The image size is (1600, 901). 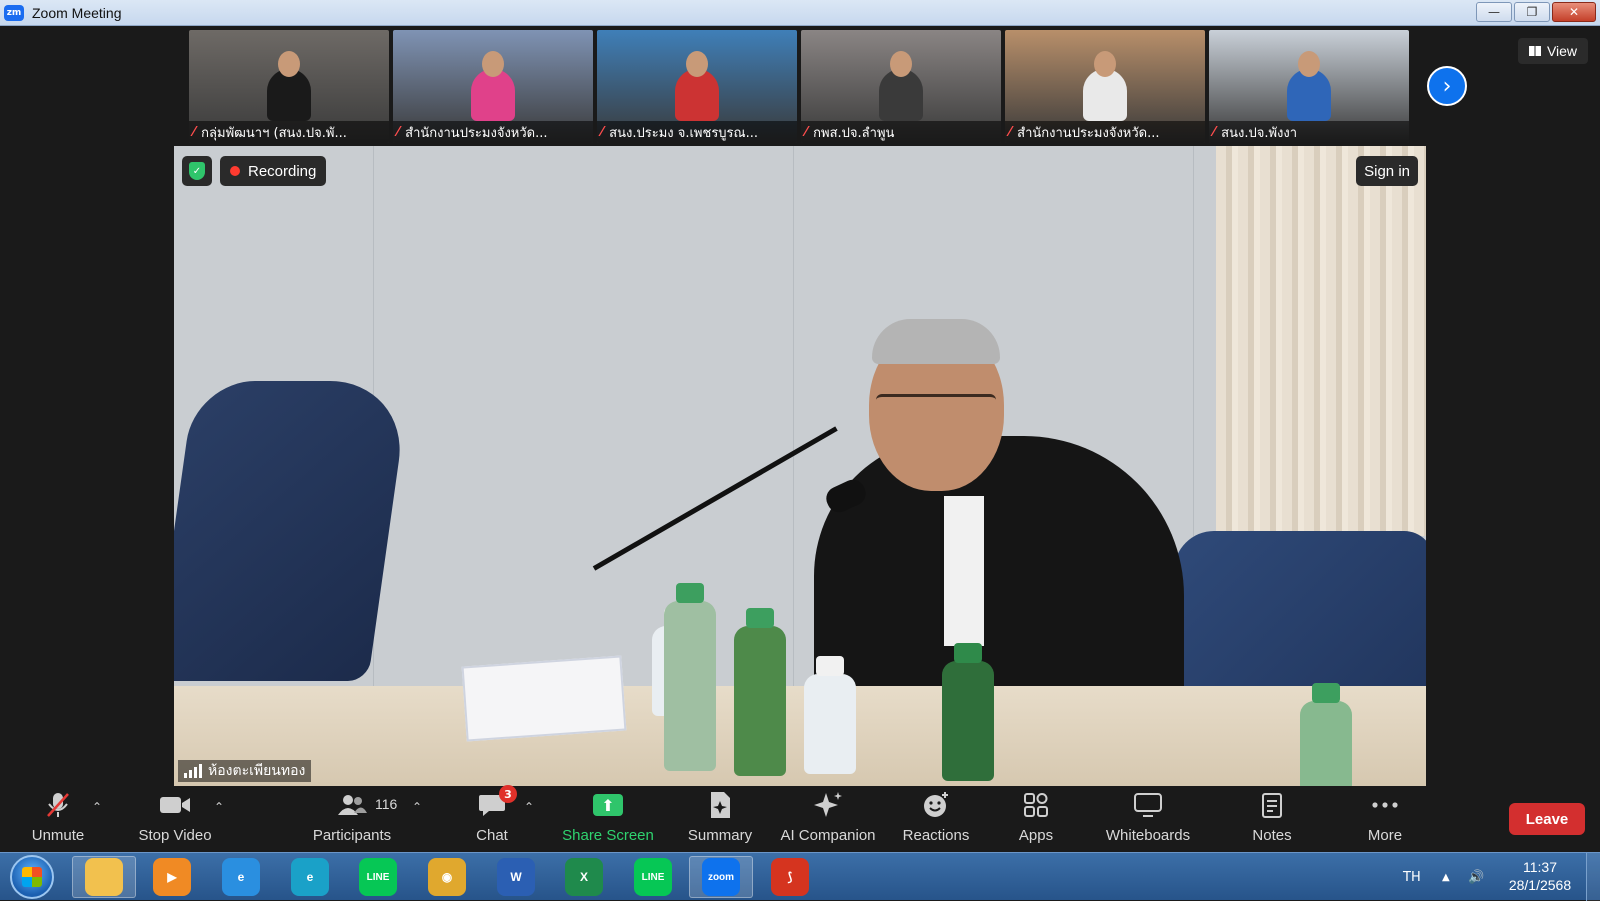 What do you see at coordinates (936, 835) in the screenshot?
I see `reactions-label: Reactions` at bounding box center [936, 835].